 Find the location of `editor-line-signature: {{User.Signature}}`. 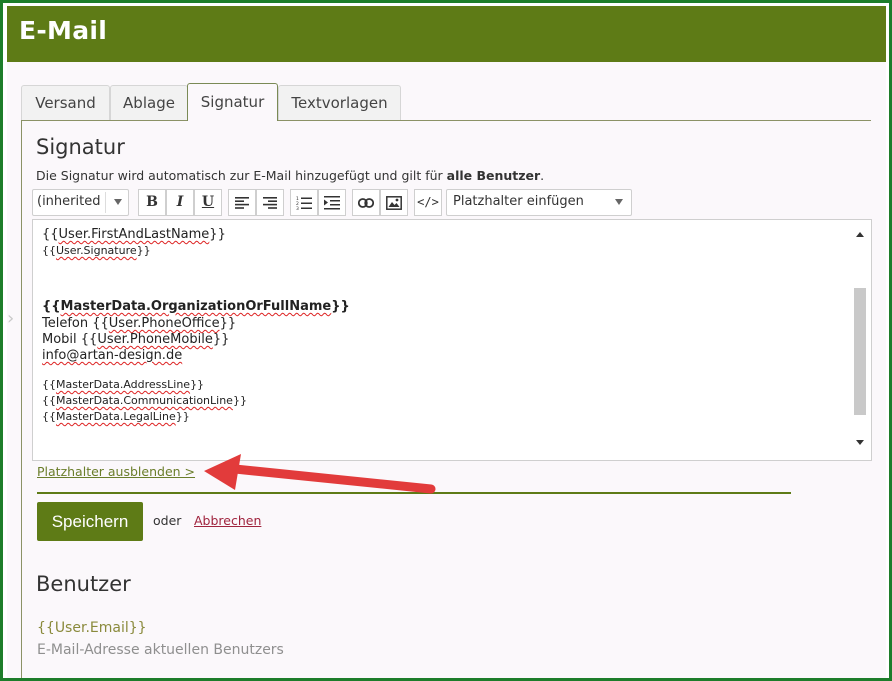

editor-line-signature: {{User.Signature}} is located at coordinates (96, 250).